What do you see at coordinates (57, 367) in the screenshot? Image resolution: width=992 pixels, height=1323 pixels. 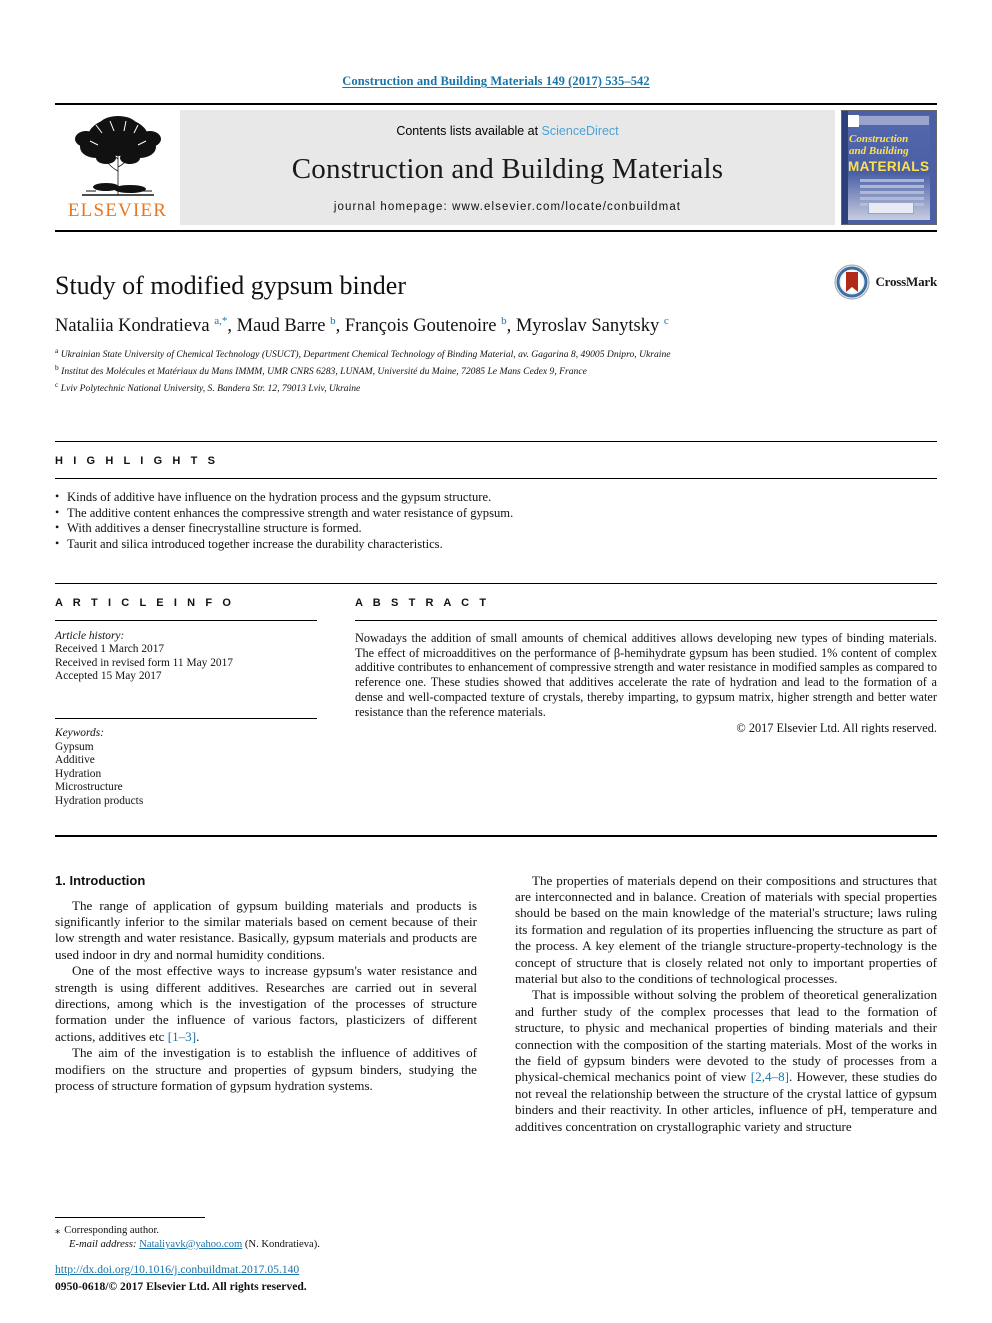 I see `affiliation-marker: b` at bounding box center [57, 367].